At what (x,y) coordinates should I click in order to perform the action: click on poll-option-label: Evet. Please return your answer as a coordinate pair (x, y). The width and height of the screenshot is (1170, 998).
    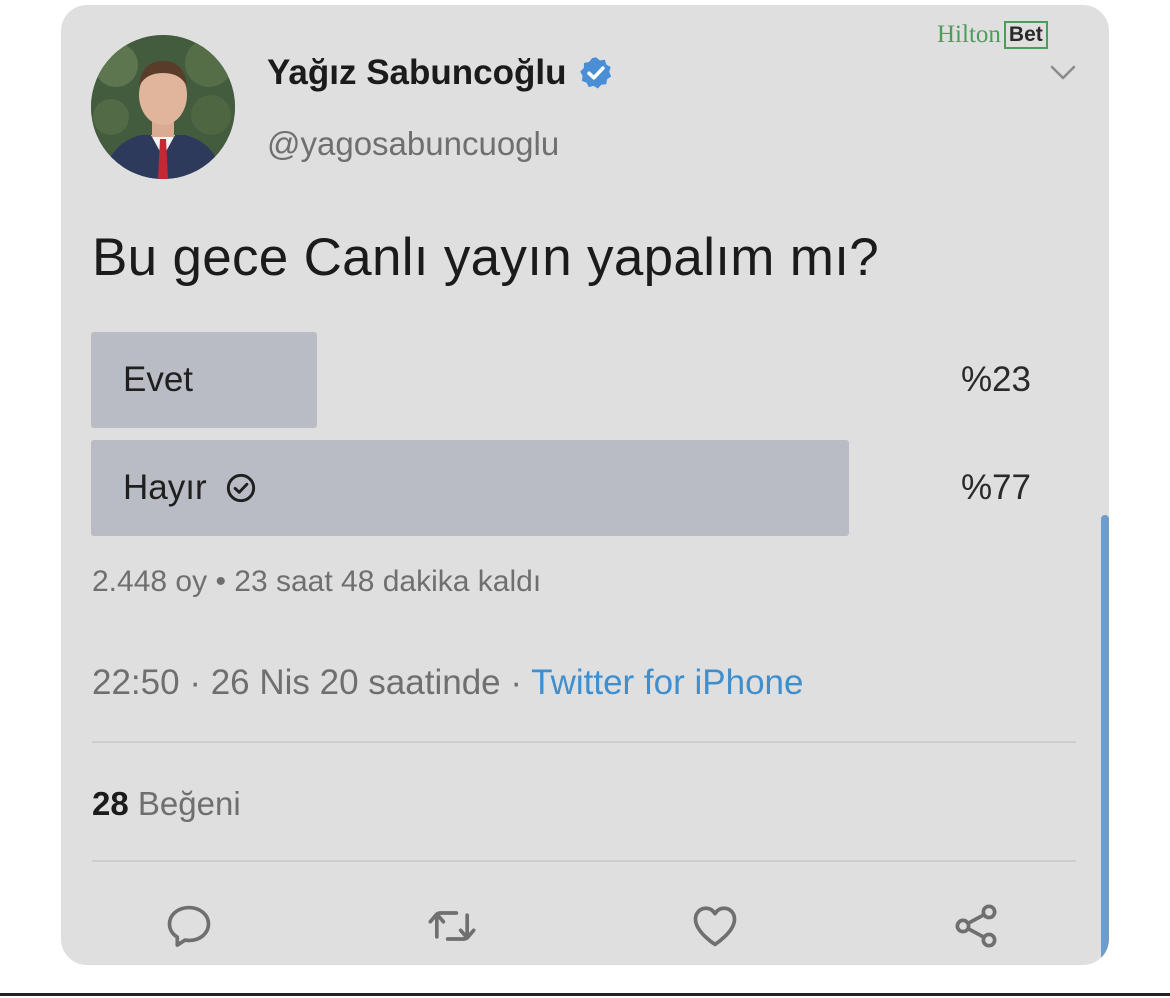
    Looking at the image, I should click on (158, 379).